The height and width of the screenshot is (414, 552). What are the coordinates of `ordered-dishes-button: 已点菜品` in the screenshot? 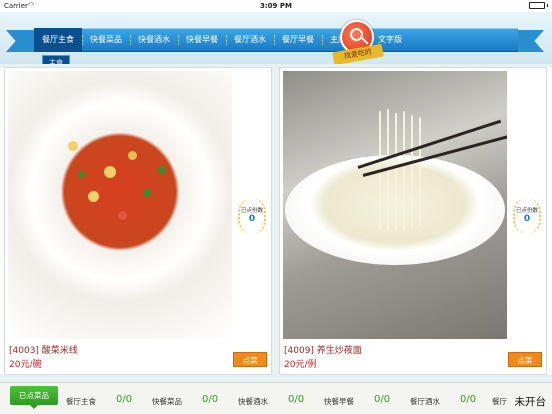 It's located at (34, 397).